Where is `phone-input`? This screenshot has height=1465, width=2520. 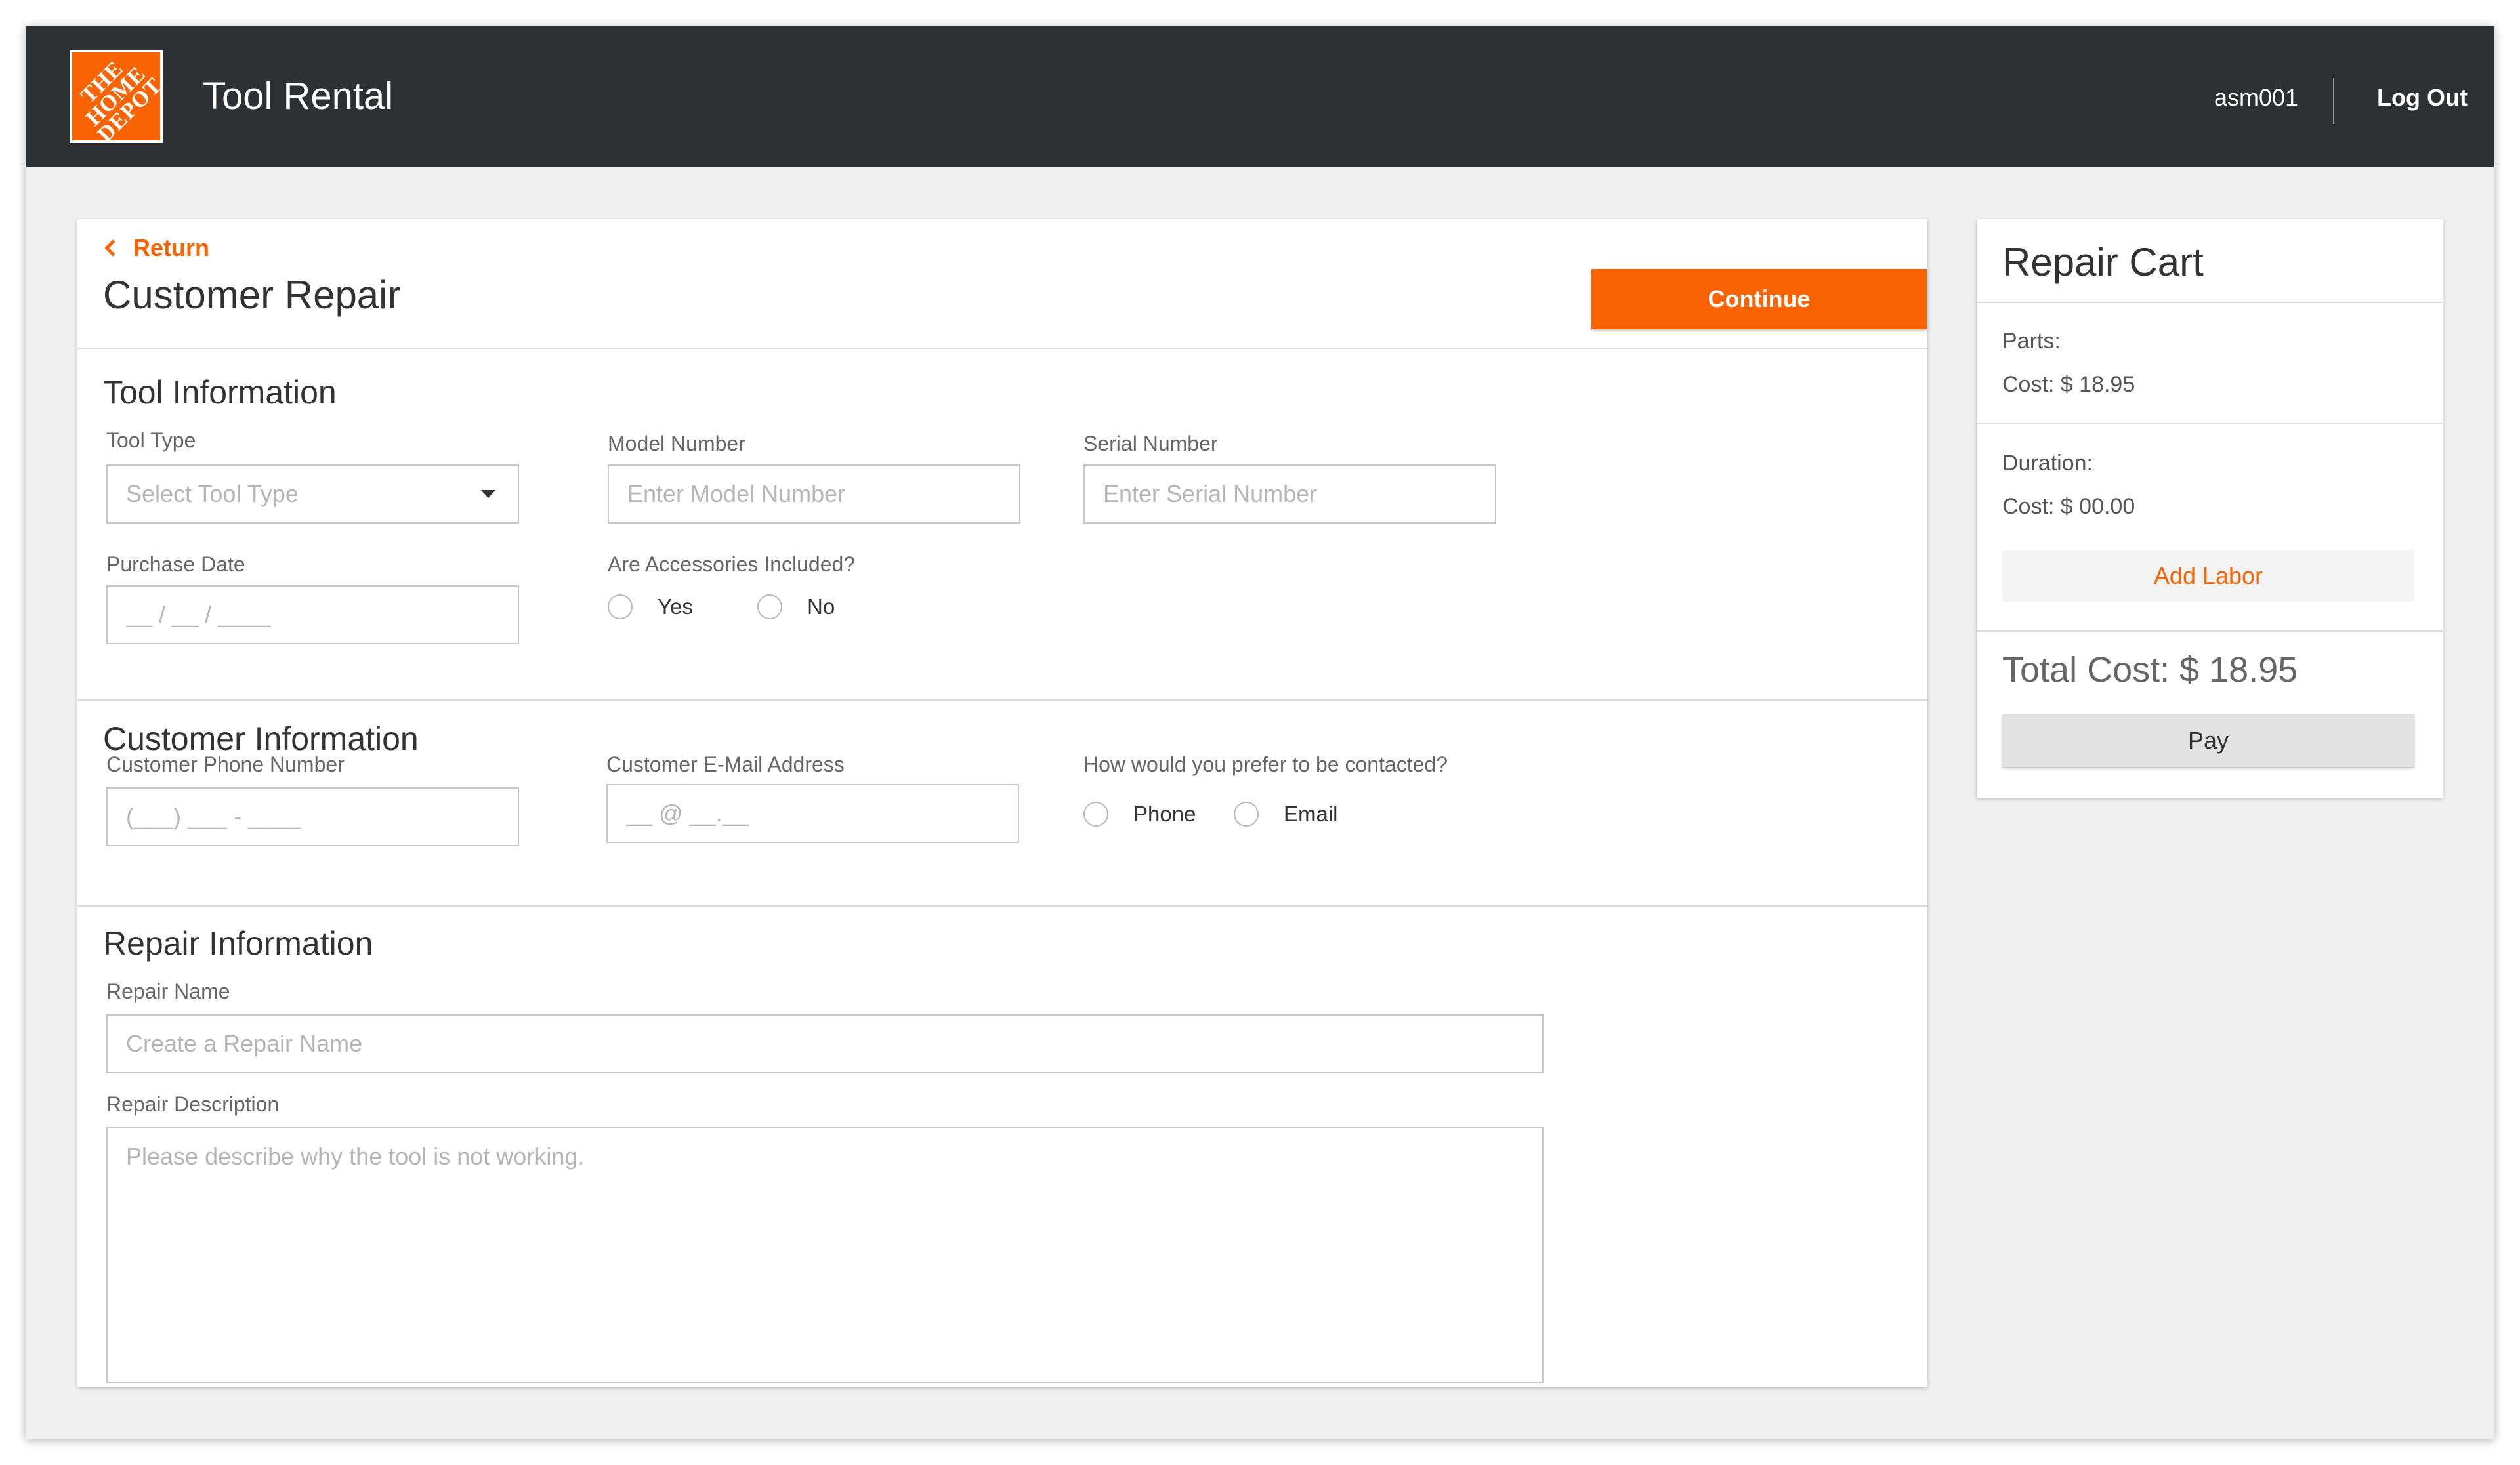
phone-input is located at coordinates (312, 816).